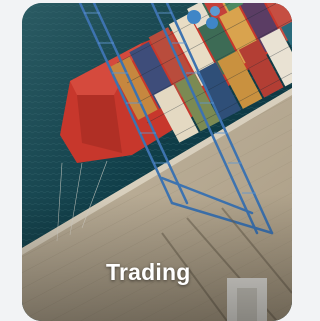  I want to click on card-title: Trading, so click(148, 272).